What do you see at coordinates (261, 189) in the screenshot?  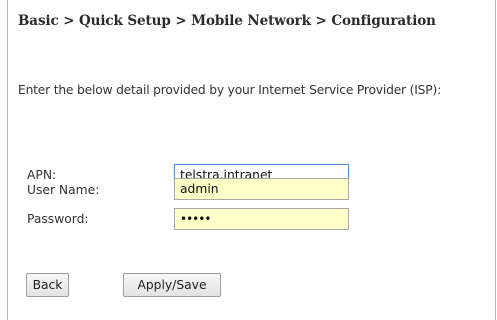 I see `username-input` at bounding box center [261, 189].